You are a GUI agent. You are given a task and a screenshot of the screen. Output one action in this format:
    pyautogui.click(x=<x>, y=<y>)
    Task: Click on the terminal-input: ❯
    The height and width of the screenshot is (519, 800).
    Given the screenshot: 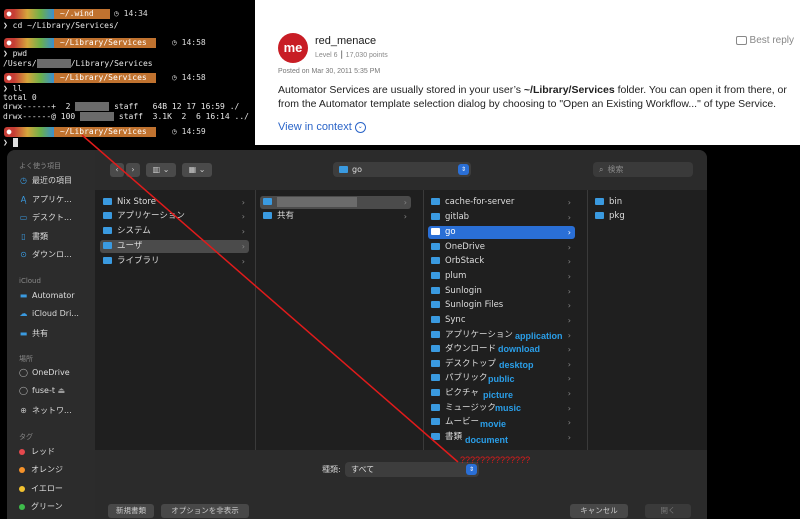 What is the action you would take?
    pyautogui.click(x=10, y=142)
    